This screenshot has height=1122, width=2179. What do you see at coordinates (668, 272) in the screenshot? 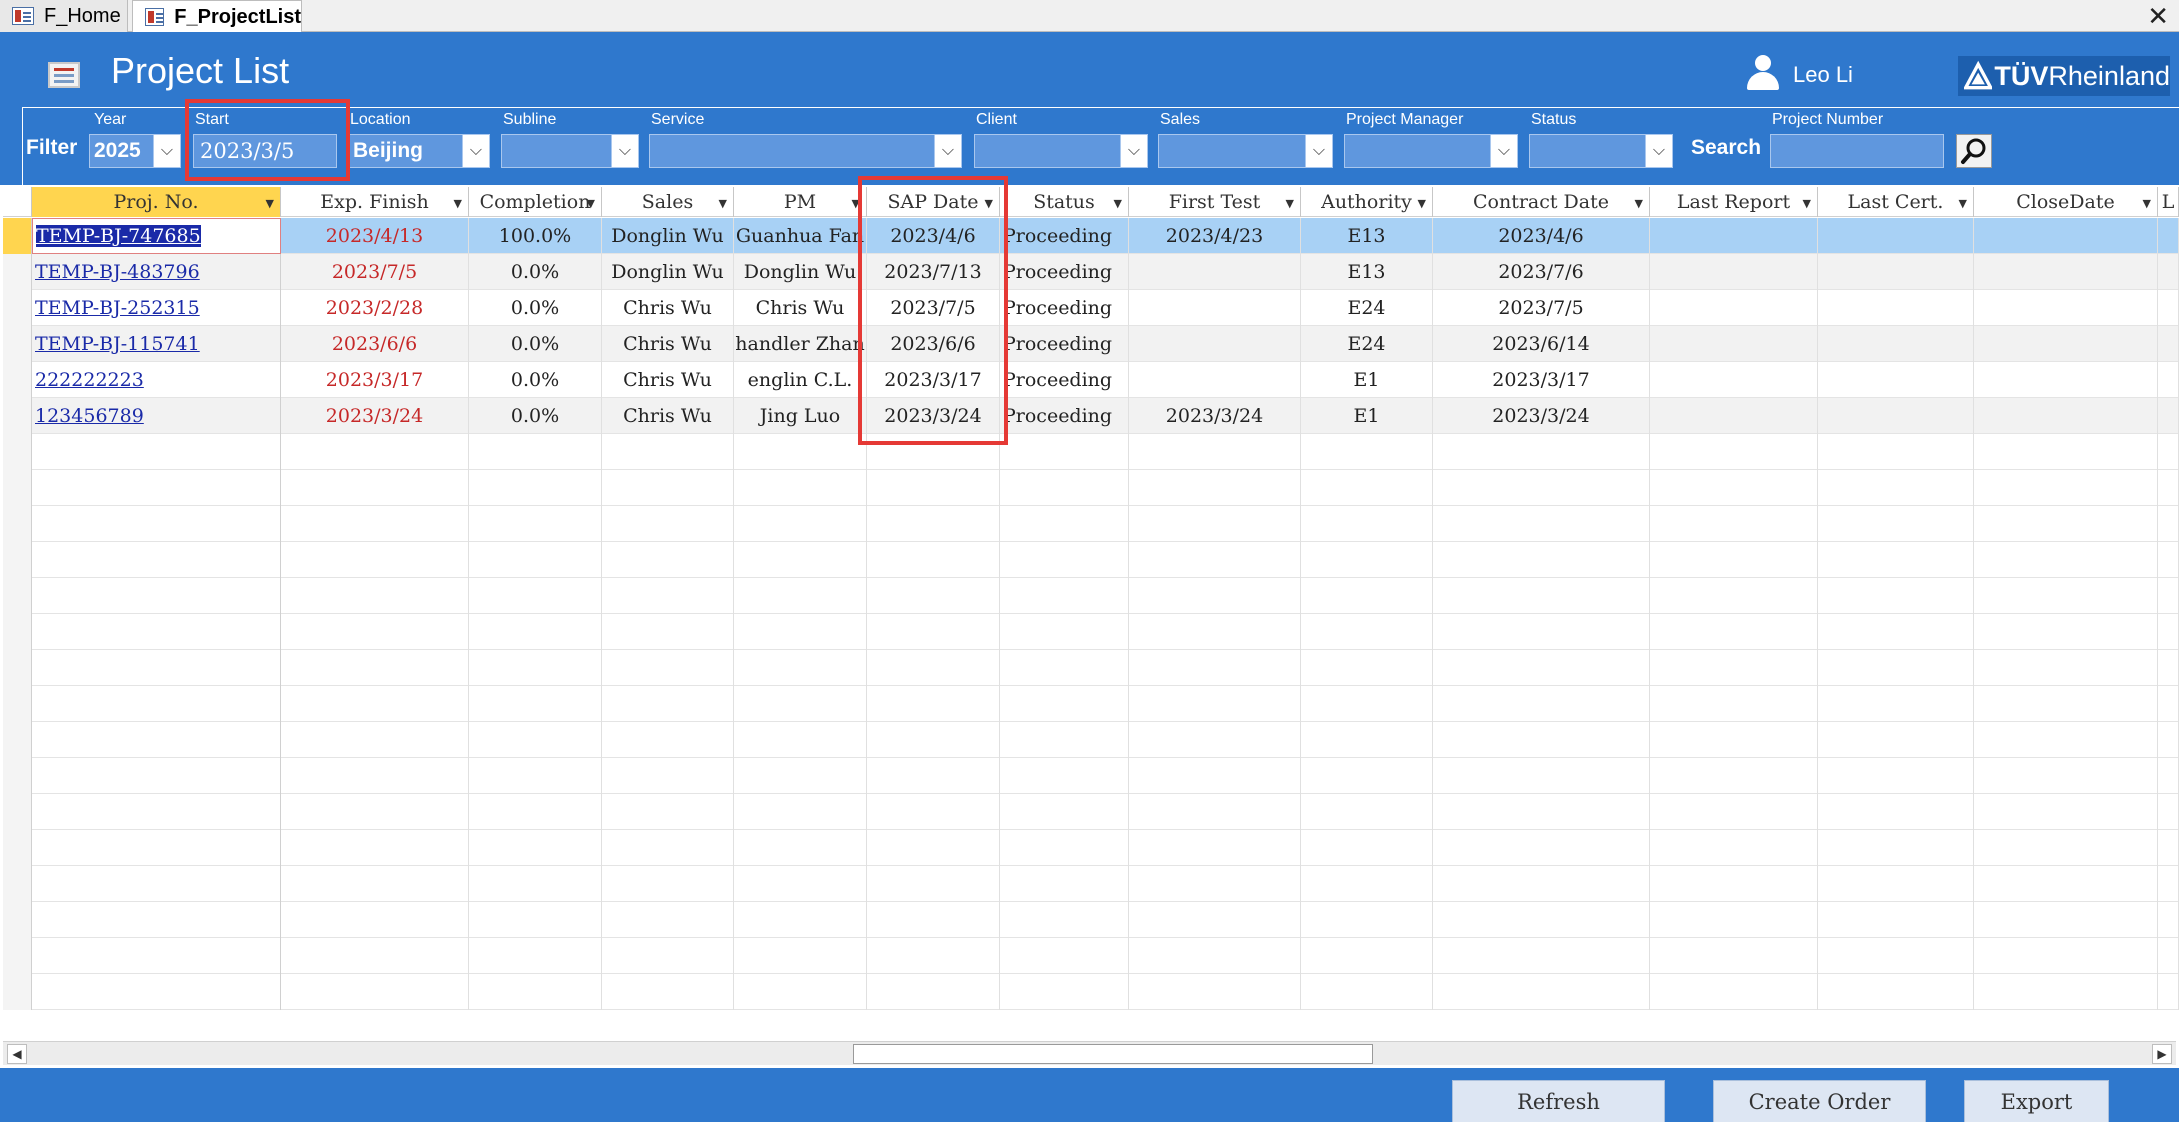
I see `grid-cell: Donglin Wu` at bounding box center [668, 272].